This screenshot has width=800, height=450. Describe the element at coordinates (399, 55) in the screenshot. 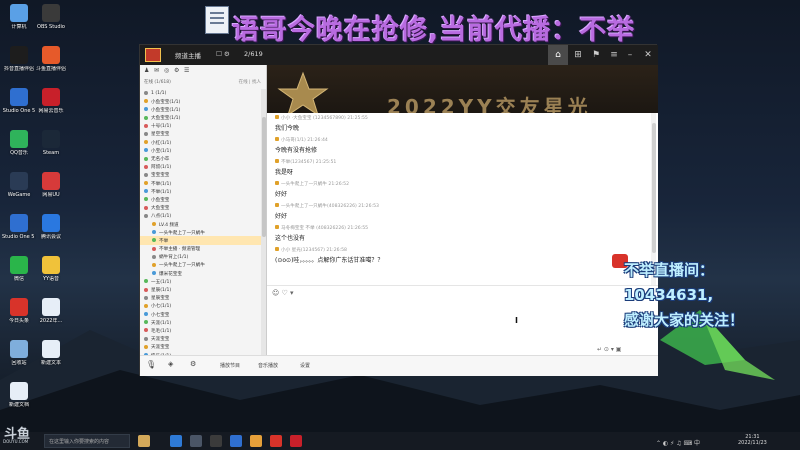

I see `window-titlebar: 频道主播 ☐ ⚙ 2/619 ⌂ ⊞ ⚑ ≡ – ✕` at that location.